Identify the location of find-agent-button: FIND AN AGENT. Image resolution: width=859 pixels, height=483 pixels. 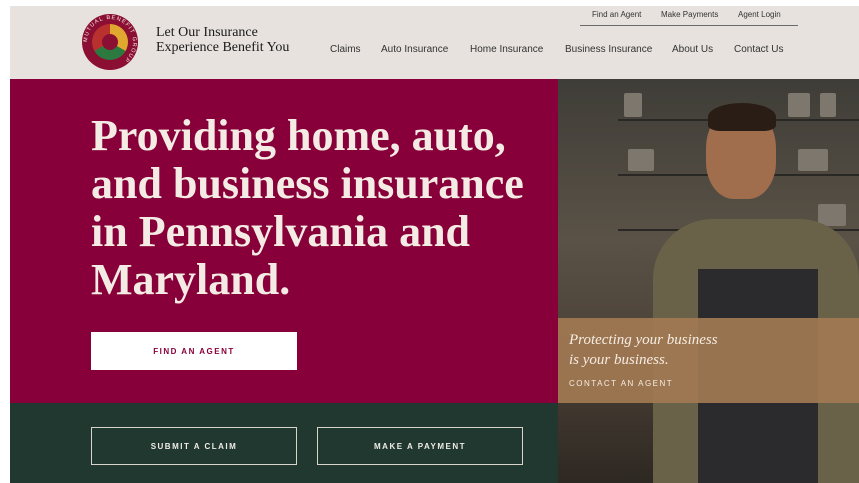
(194, 351).